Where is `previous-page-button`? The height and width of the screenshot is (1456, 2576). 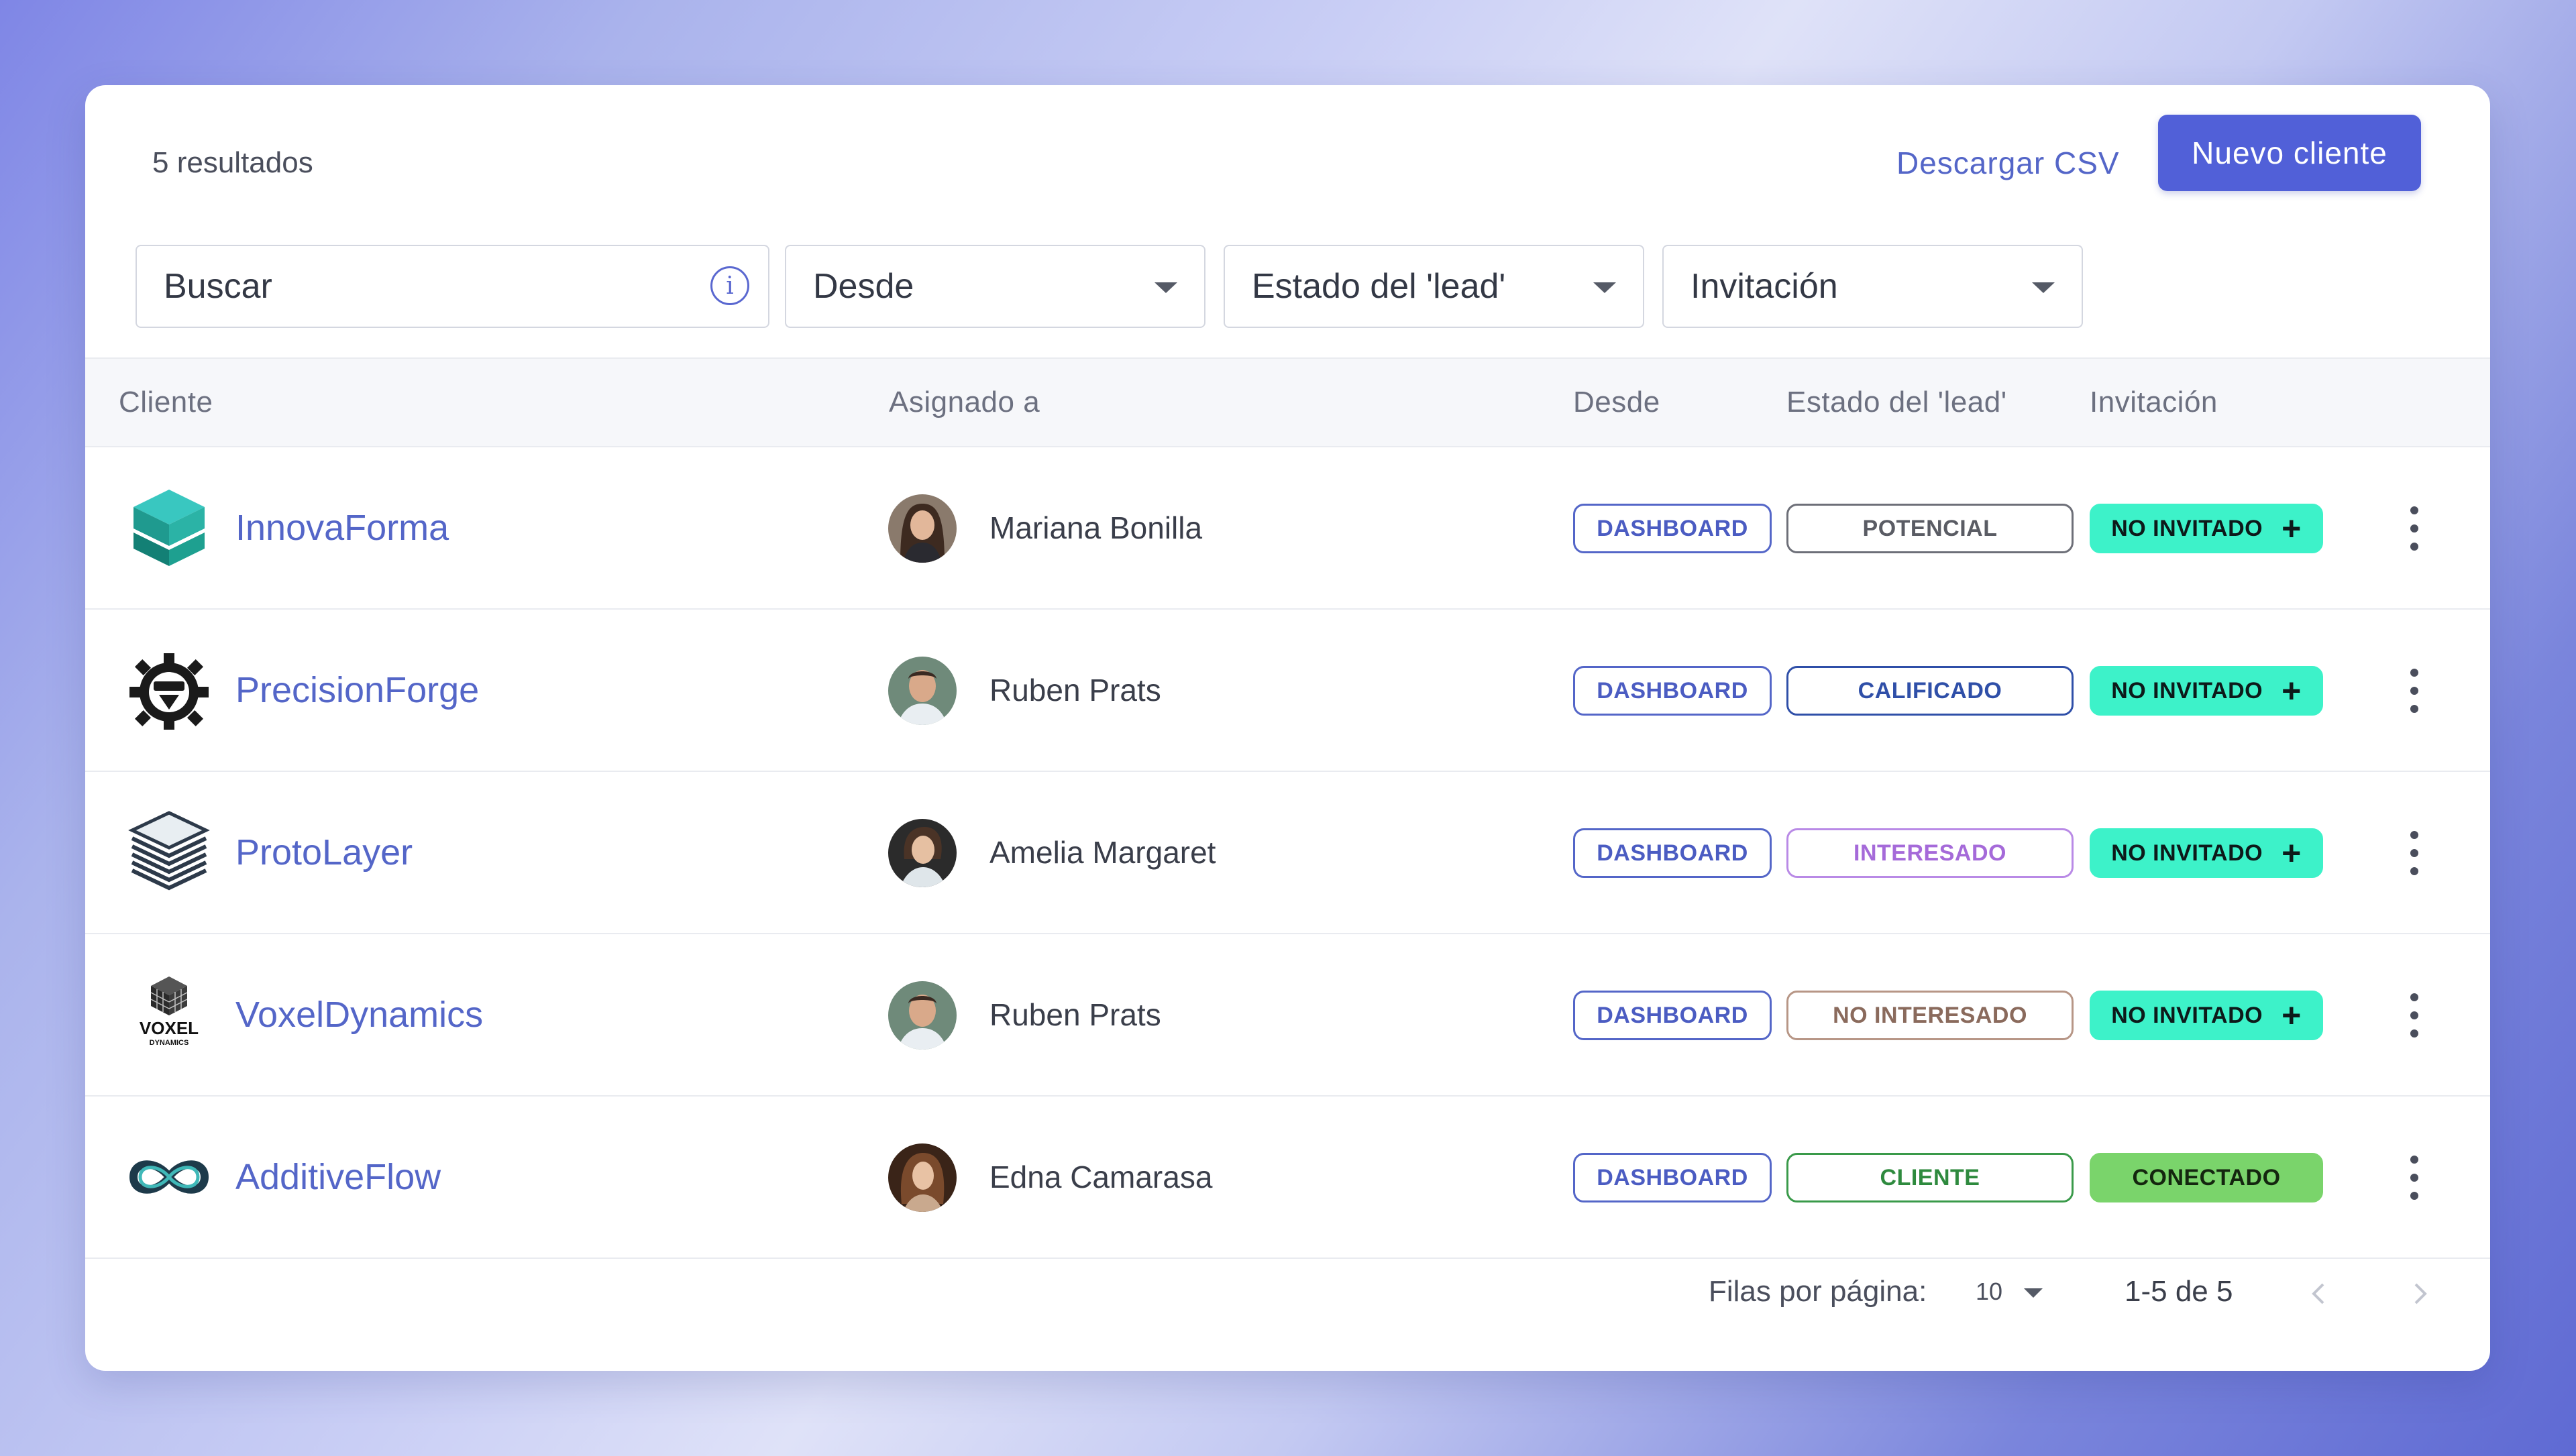 previous-page-button is located at coordinates (2319, 1294).